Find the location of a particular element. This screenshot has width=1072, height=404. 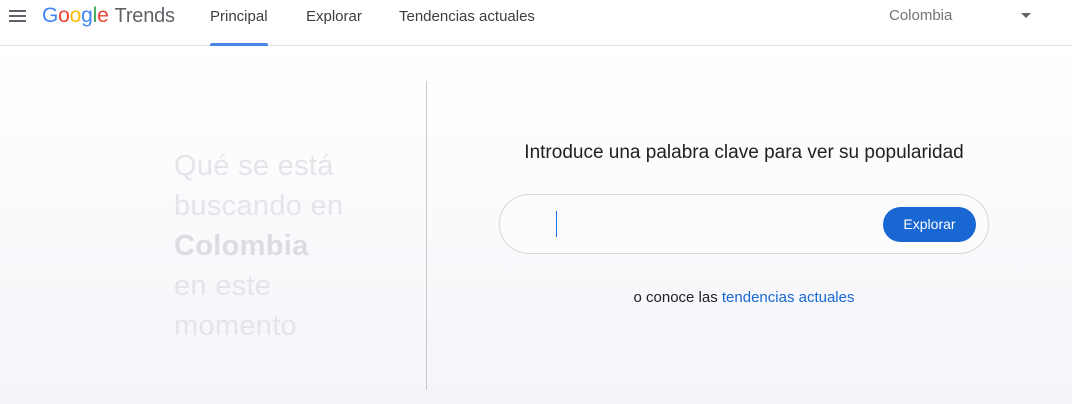

tagline-line: momento is located at coordinates (235, 326).